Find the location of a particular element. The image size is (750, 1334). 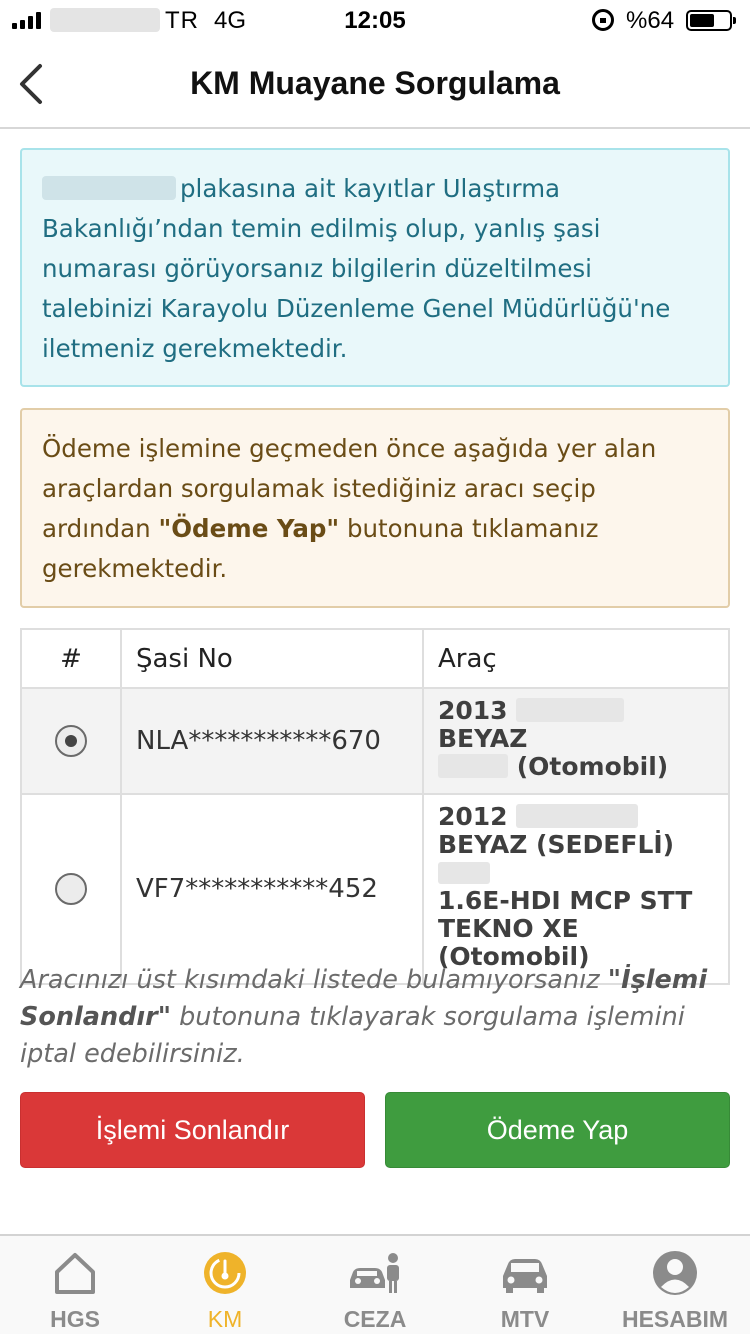

car-icon is located at coordinates (525, 1276).